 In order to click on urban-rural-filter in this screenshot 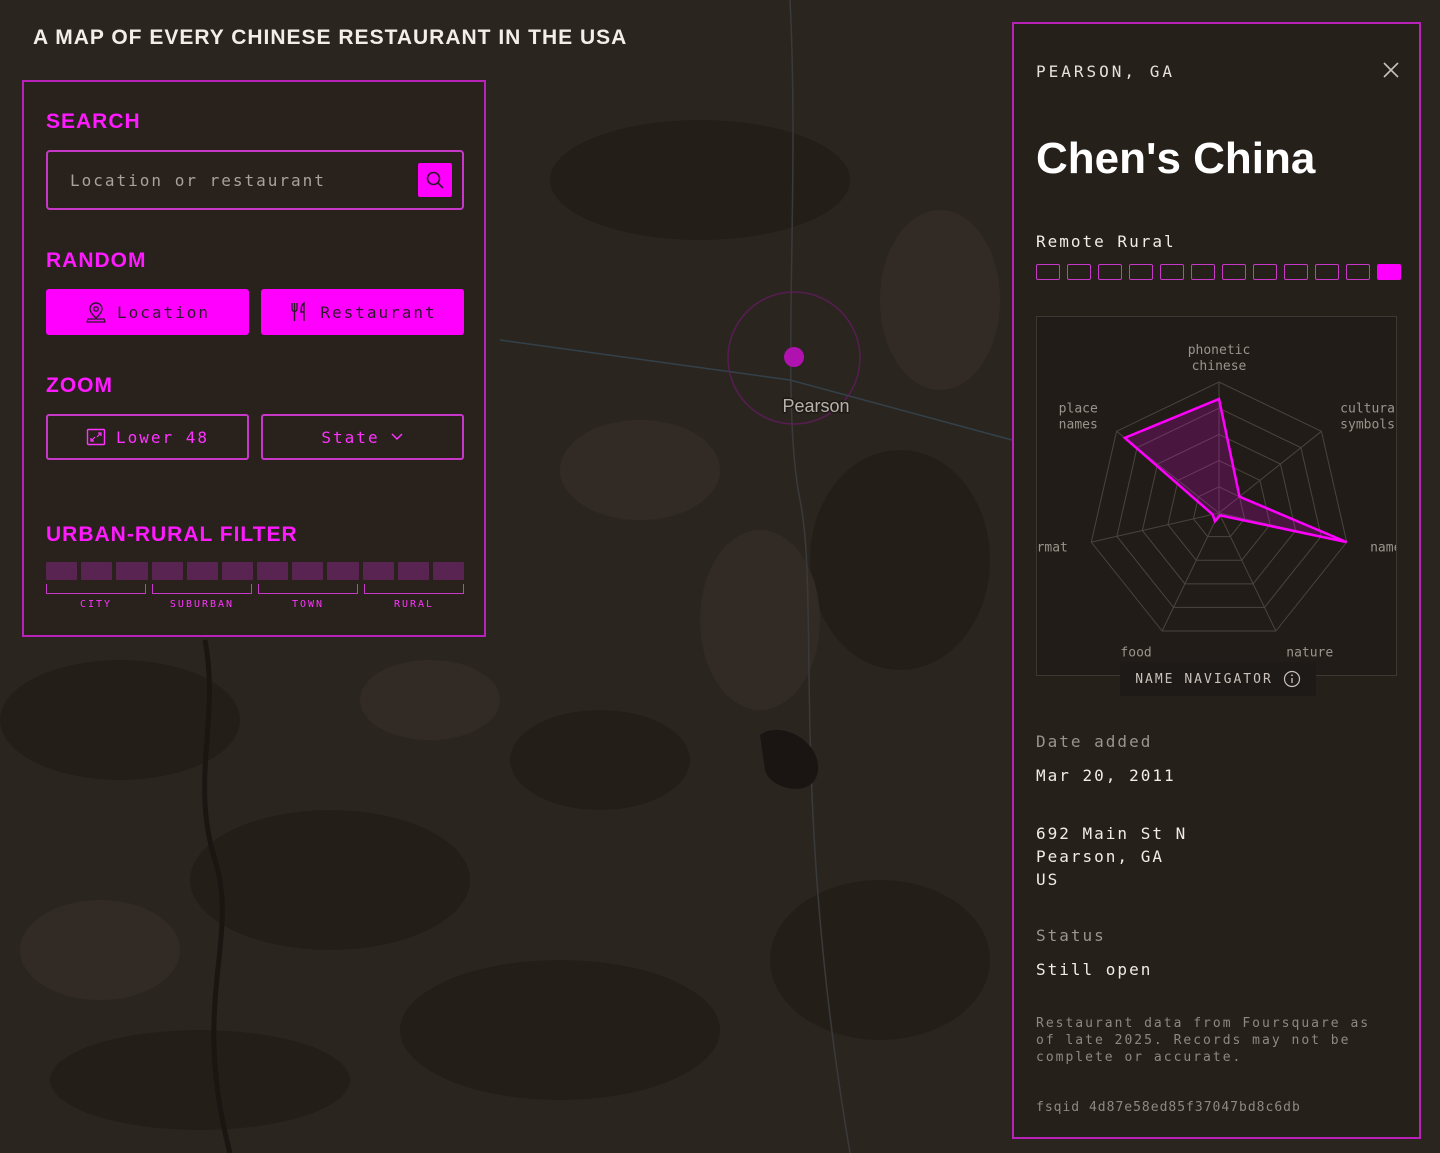, I will do `click(255, 571)`.